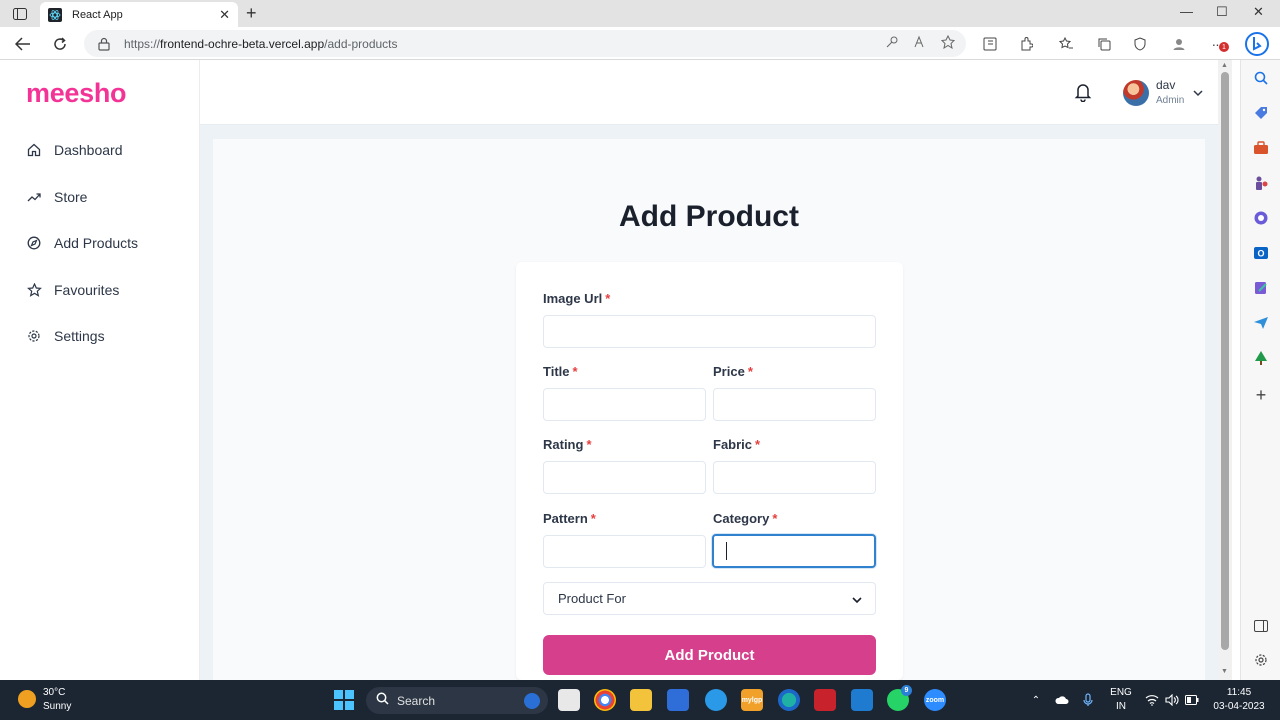 Image resolution: width=1280 pixels, height=720 pixels. What do you see at coordinates (532, 700) in the screenshot?
I see `bing-icon` at bounding box center [532, 700].